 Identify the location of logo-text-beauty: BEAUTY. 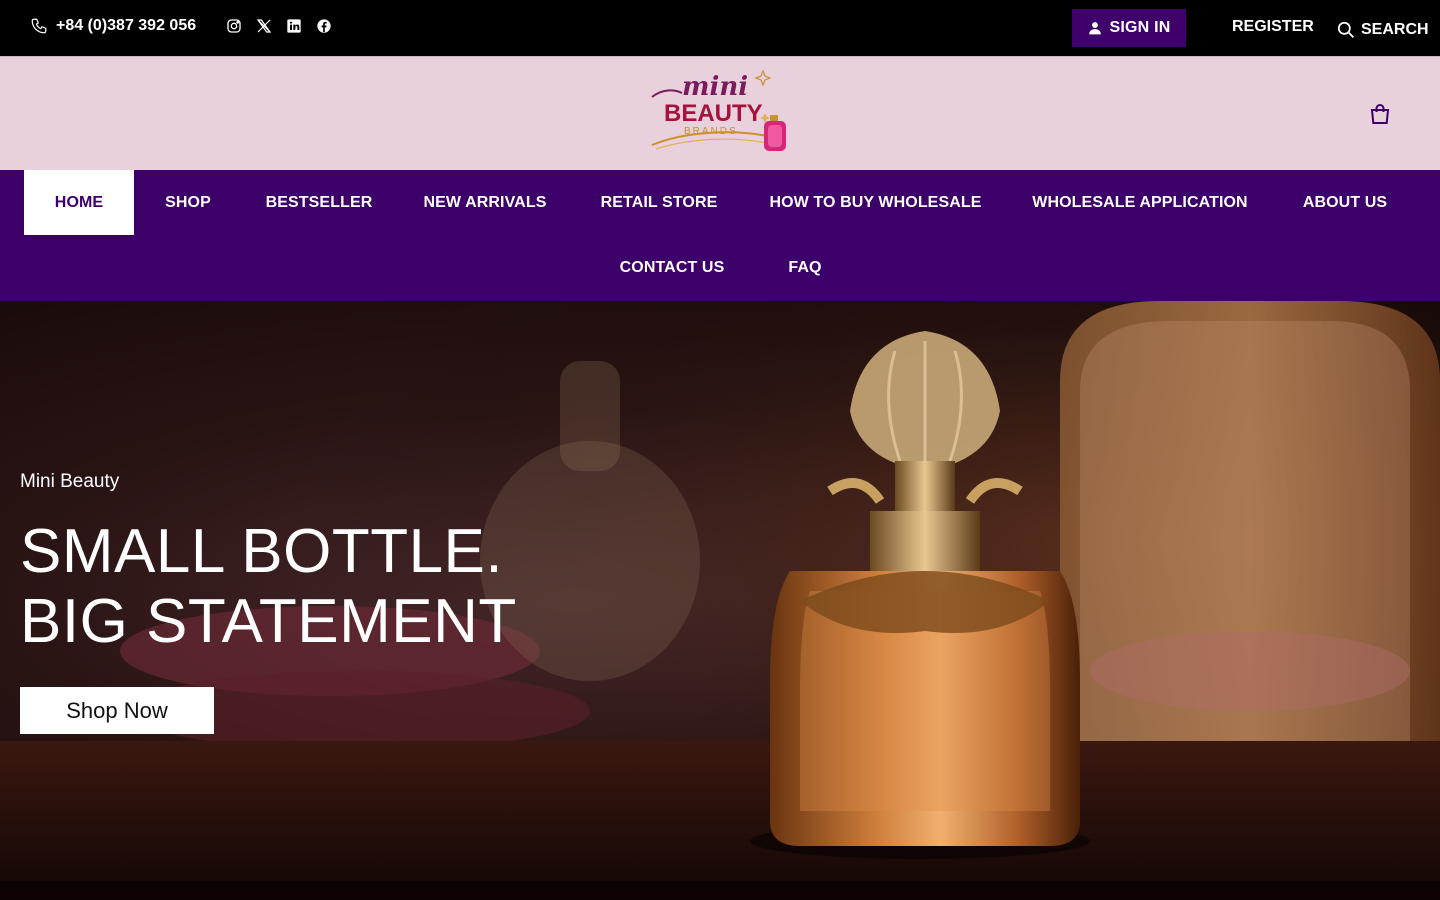
(713, 113).